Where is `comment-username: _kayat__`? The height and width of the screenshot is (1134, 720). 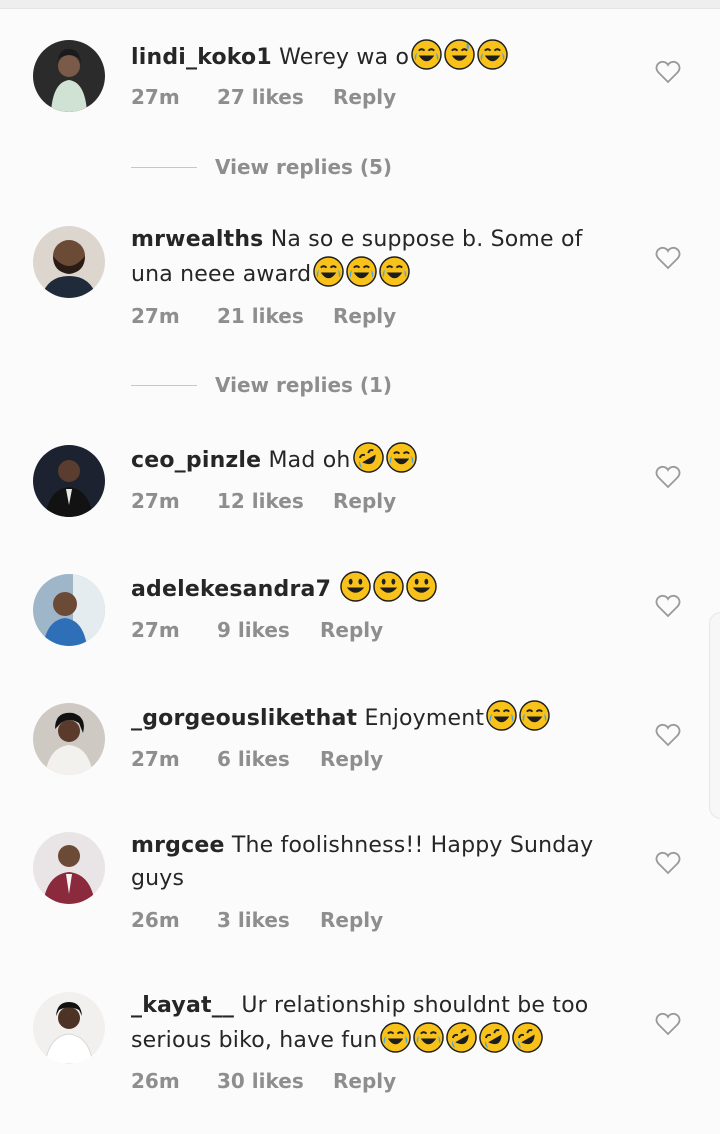 comment-username: _kayat__ is located at coordinates (182, 1005).